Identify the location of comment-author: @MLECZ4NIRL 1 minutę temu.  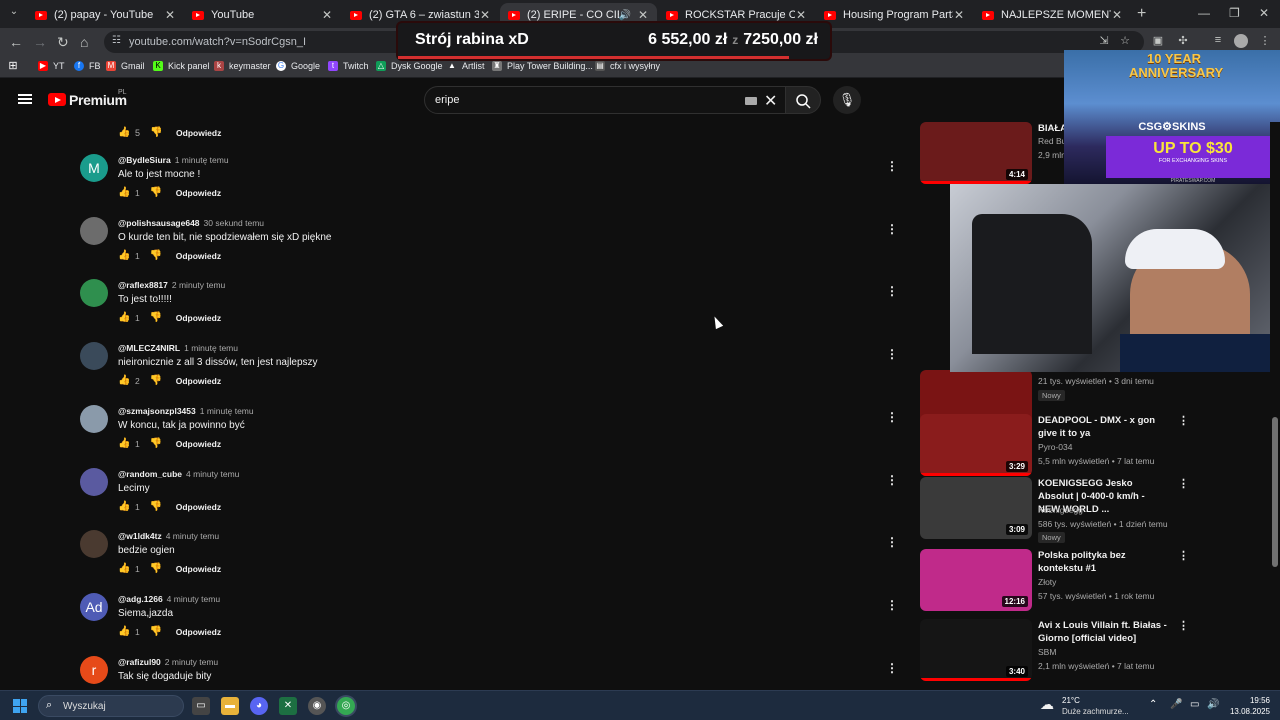
(178, 348).